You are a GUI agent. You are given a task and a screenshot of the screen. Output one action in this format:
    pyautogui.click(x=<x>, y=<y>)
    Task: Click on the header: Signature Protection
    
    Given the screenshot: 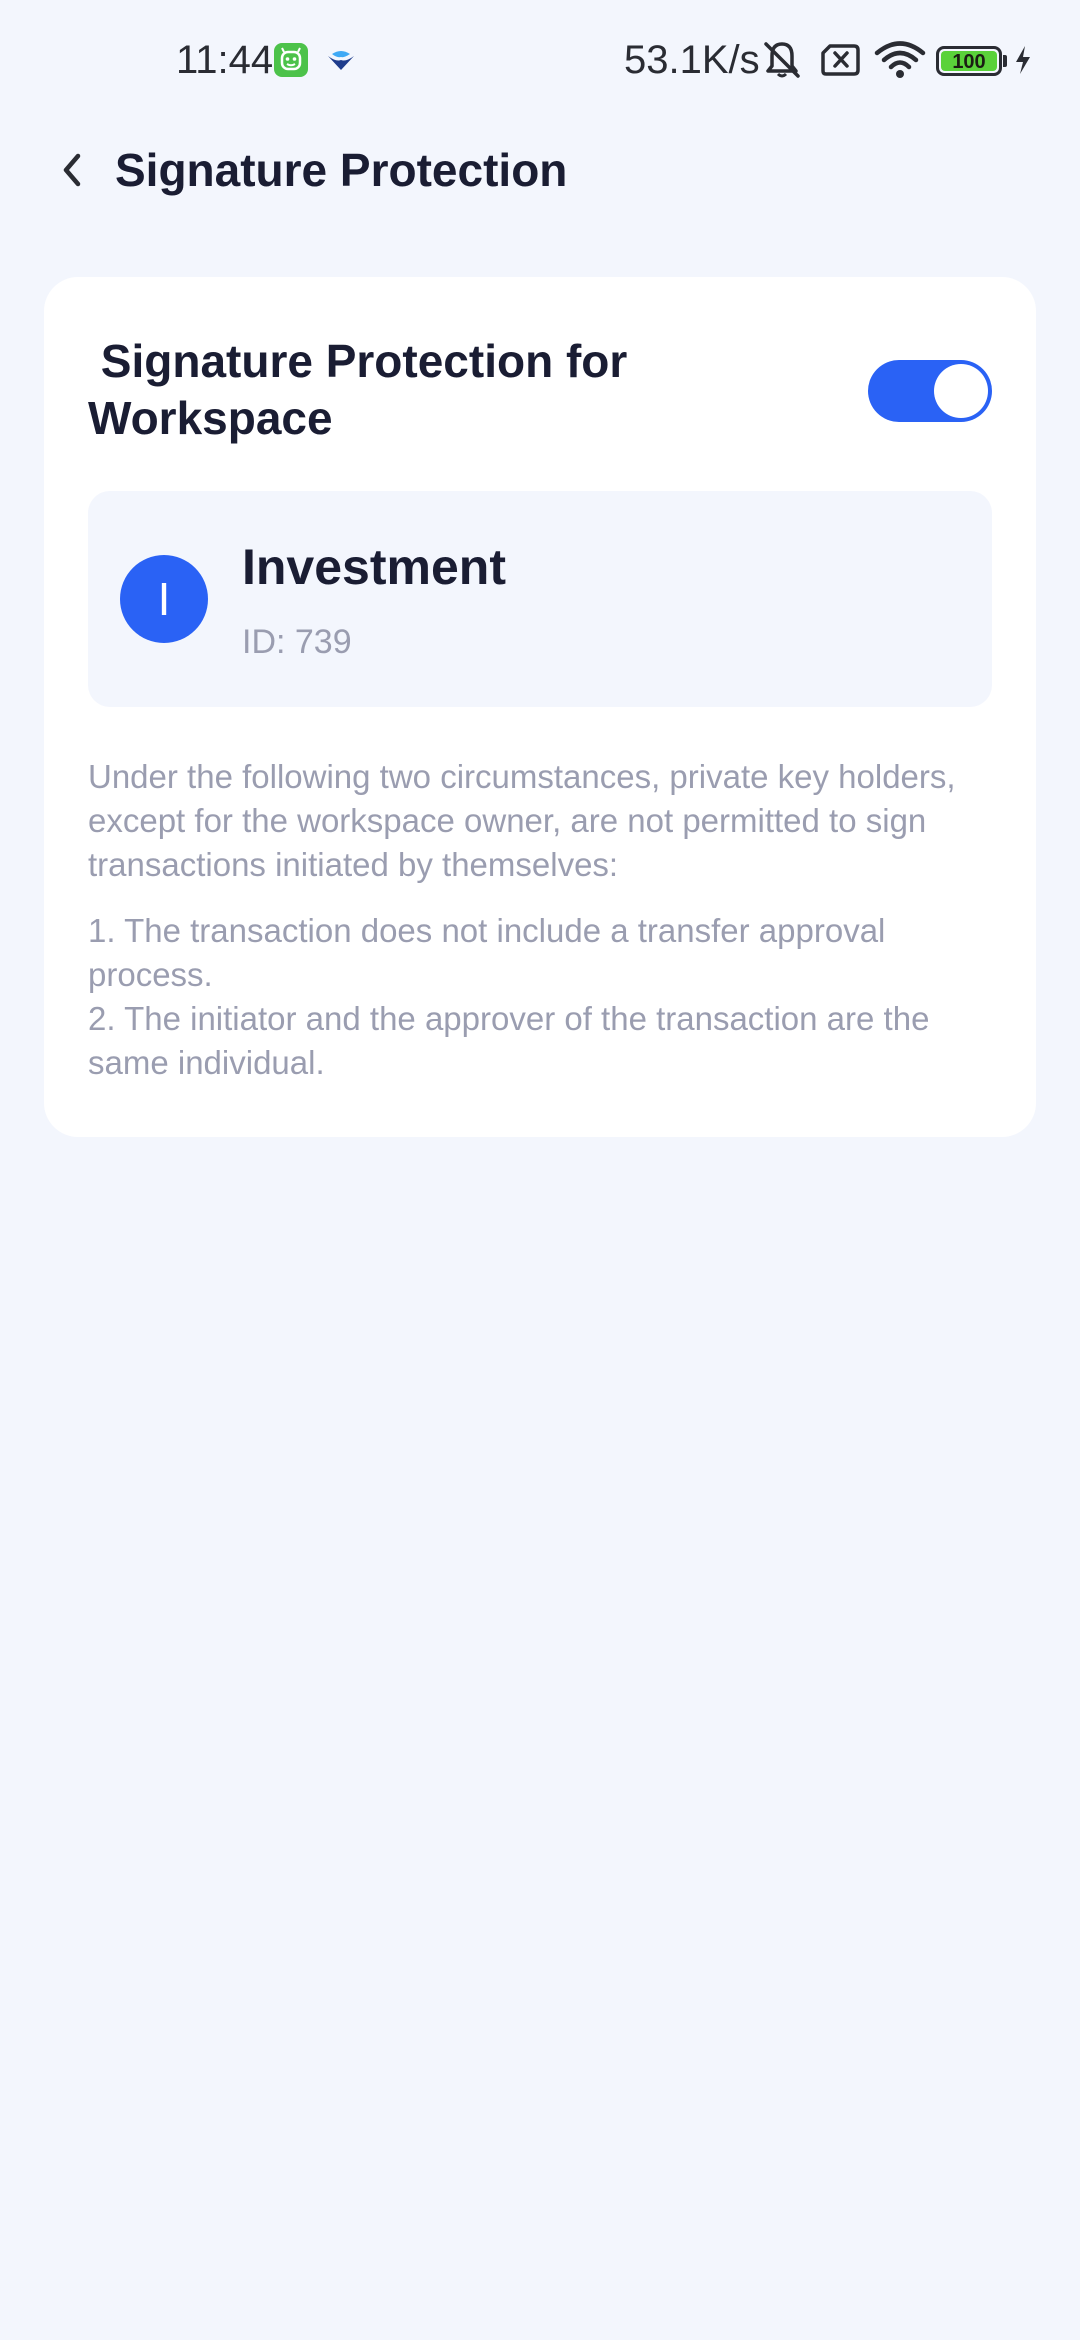 What is the action you would take?
    pyautogui.click(x=540, y=170)
    